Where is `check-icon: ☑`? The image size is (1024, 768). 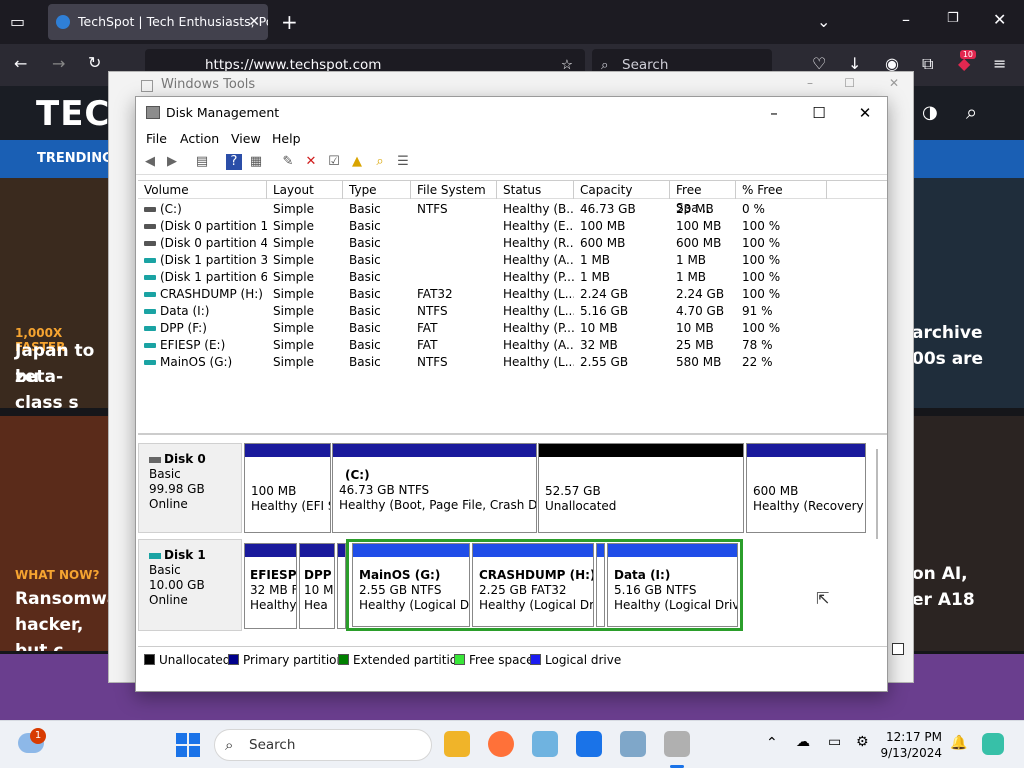 check-icon: ☑ is located at coordinates (334, 162).